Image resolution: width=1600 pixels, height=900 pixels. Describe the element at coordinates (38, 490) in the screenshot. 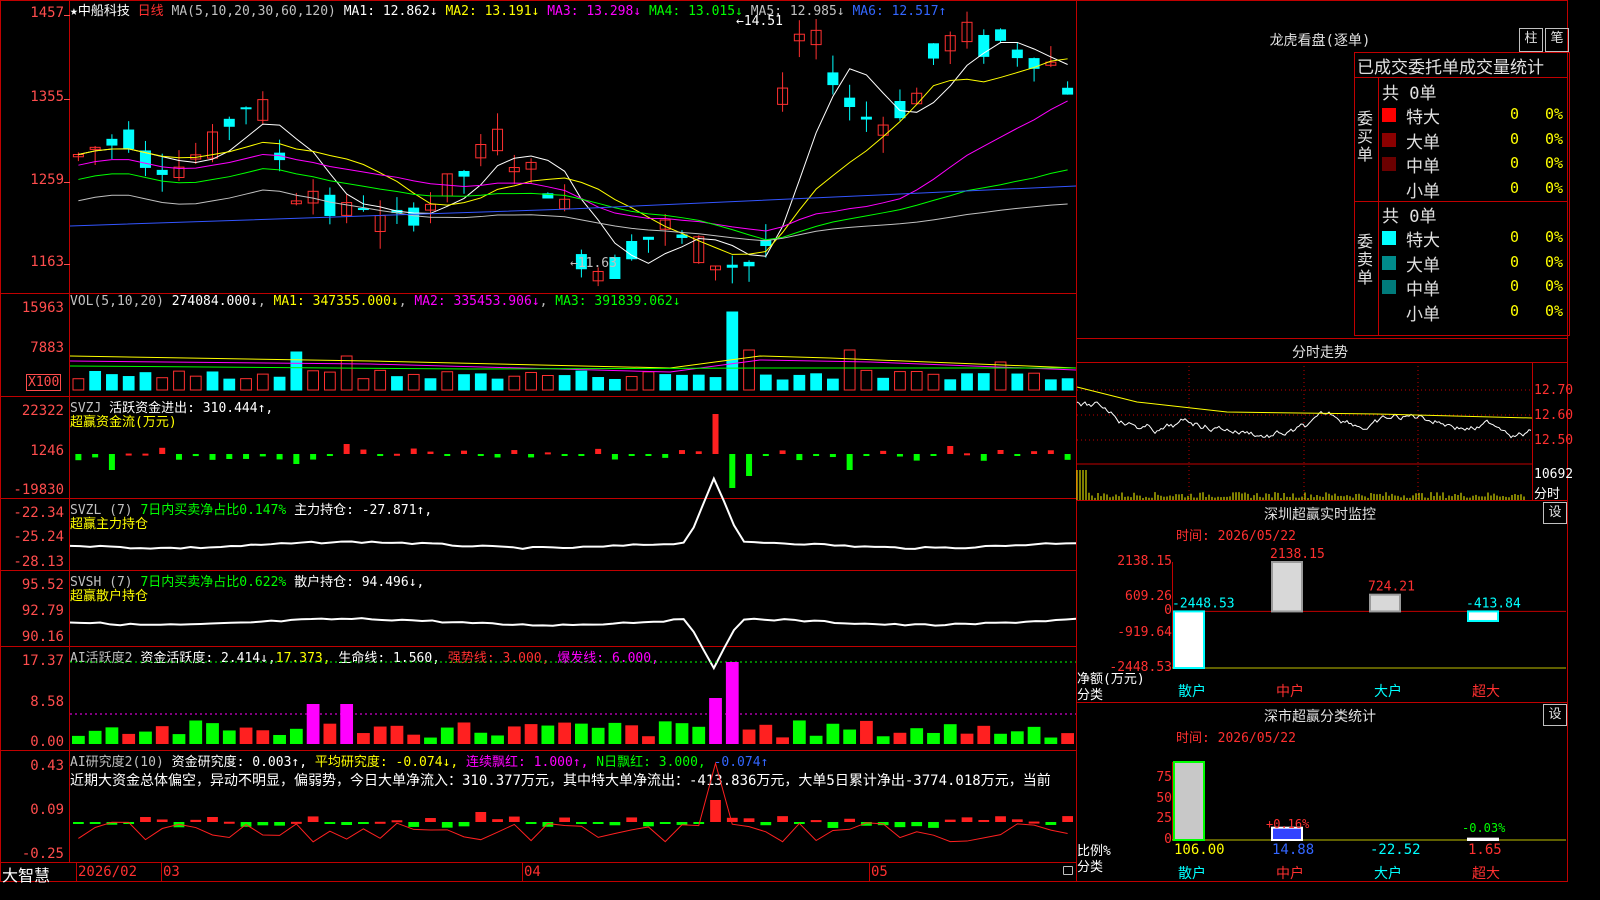

I see `svzj-ytick-2: -19830` at that location.